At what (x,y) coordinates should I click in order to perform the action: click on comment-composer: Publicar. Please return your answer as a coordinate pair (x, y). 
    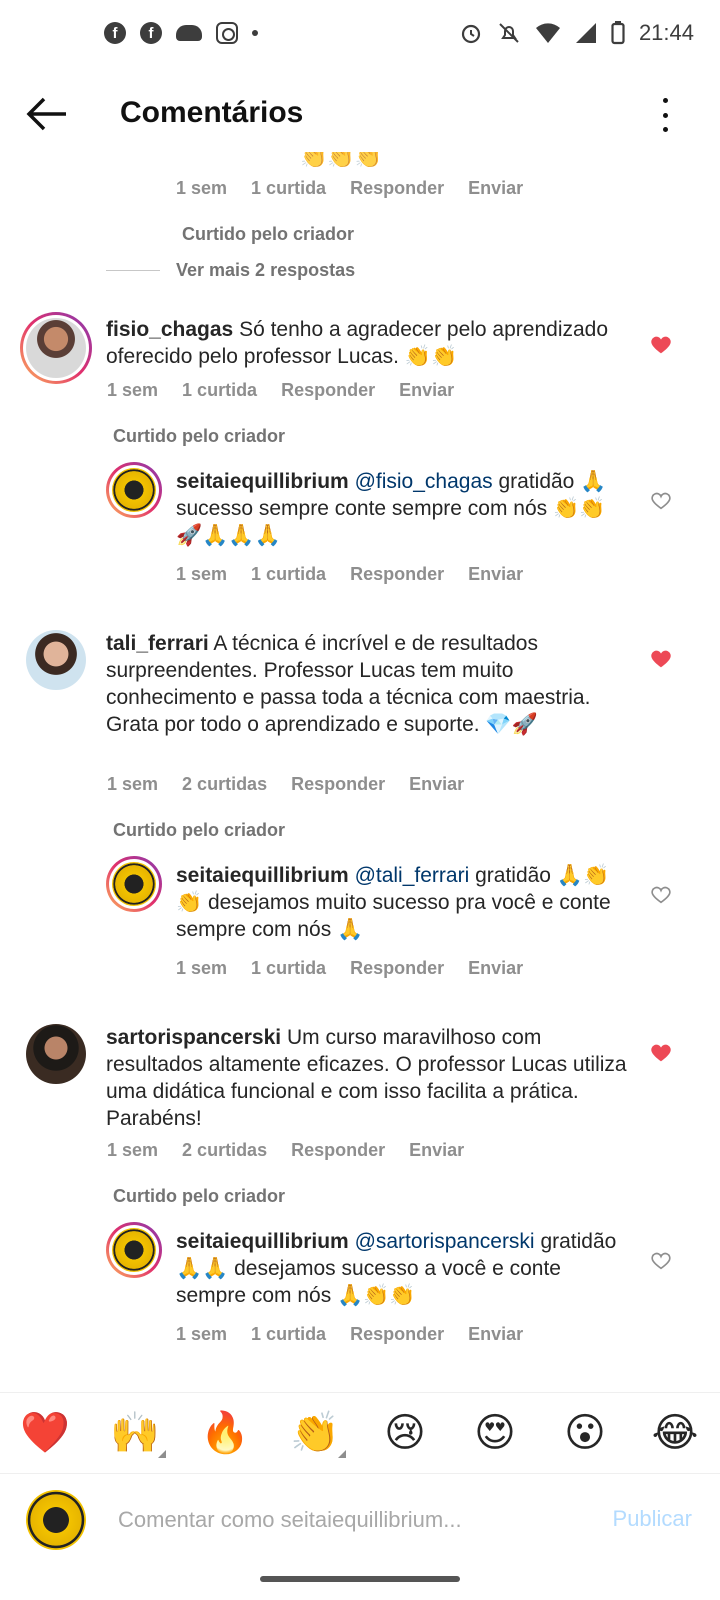
    Looking at the image, I should click on (360, 1518).